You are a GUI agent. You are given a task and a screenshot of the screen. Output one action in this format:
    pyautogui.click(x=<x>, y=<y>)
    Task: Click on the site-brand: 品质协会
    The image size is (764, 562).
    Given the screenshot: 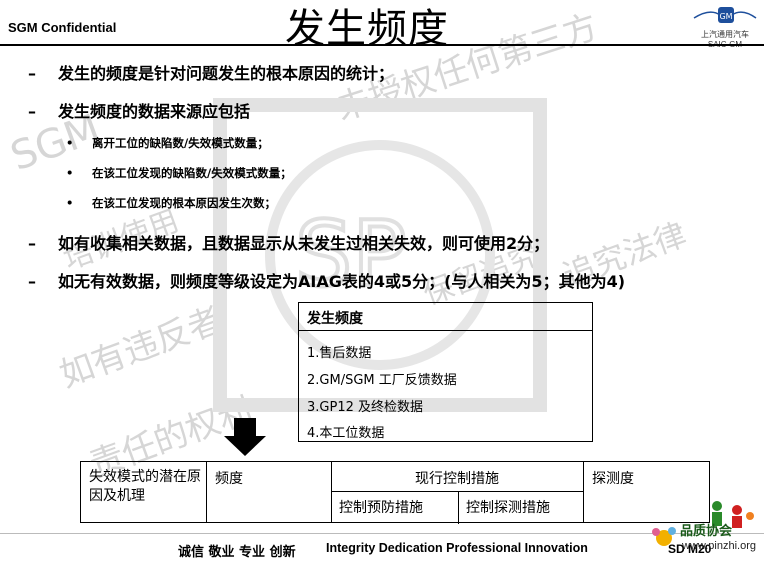 What is the action you would take?
    pyautogui.click(x=706, y=531)
    